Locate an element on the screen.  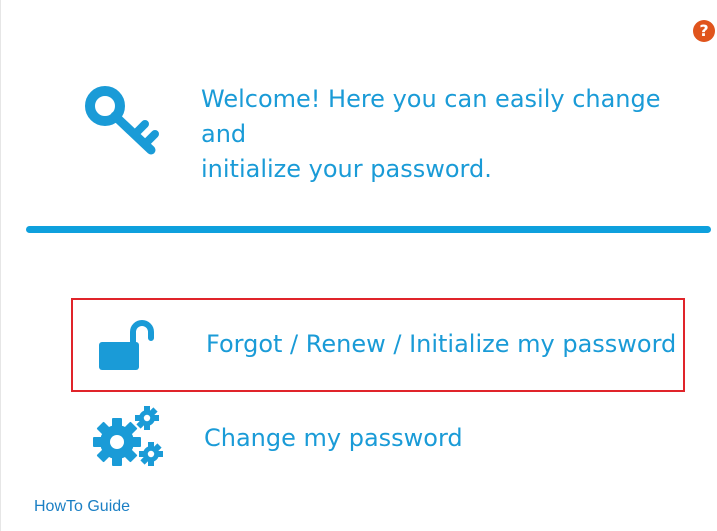
unlock-icon is located at coordinates (126, 345).